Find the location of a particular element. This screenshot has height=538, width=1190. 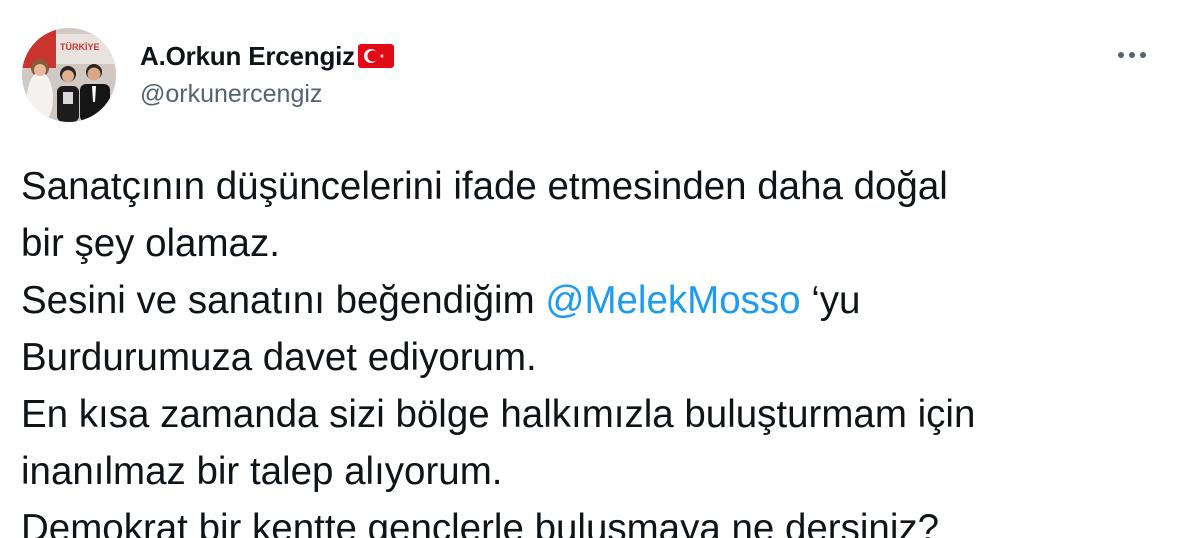

mention-link: @MelekMosso is located at coordinates (672, 300).